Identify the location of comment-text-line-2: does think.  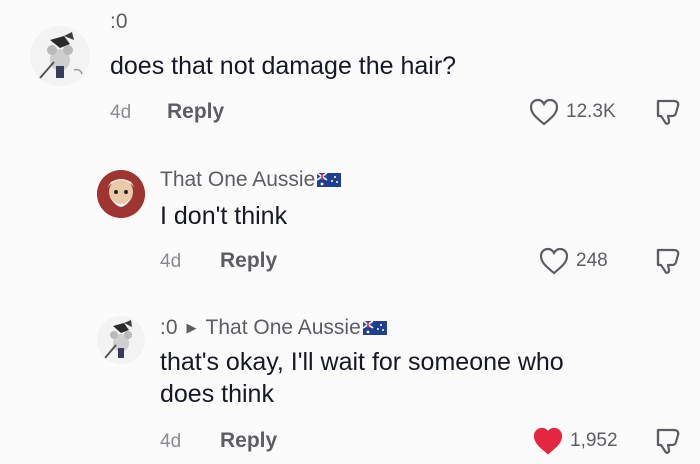
(217, 394).